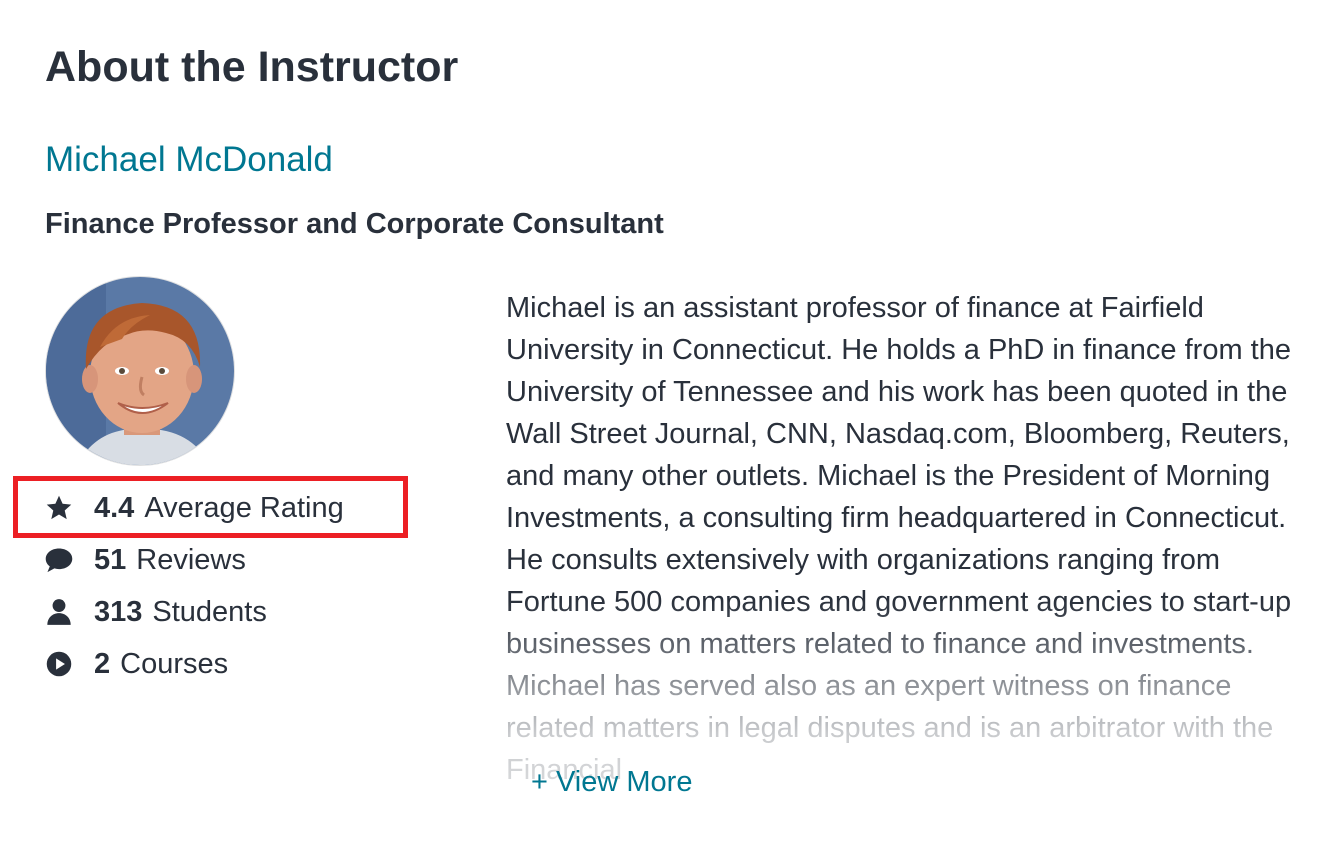 This screenshot has width=1322, height=868. Describe the element at coordinates (59, 508) in the screenshot. I see `star-icon` at that location.